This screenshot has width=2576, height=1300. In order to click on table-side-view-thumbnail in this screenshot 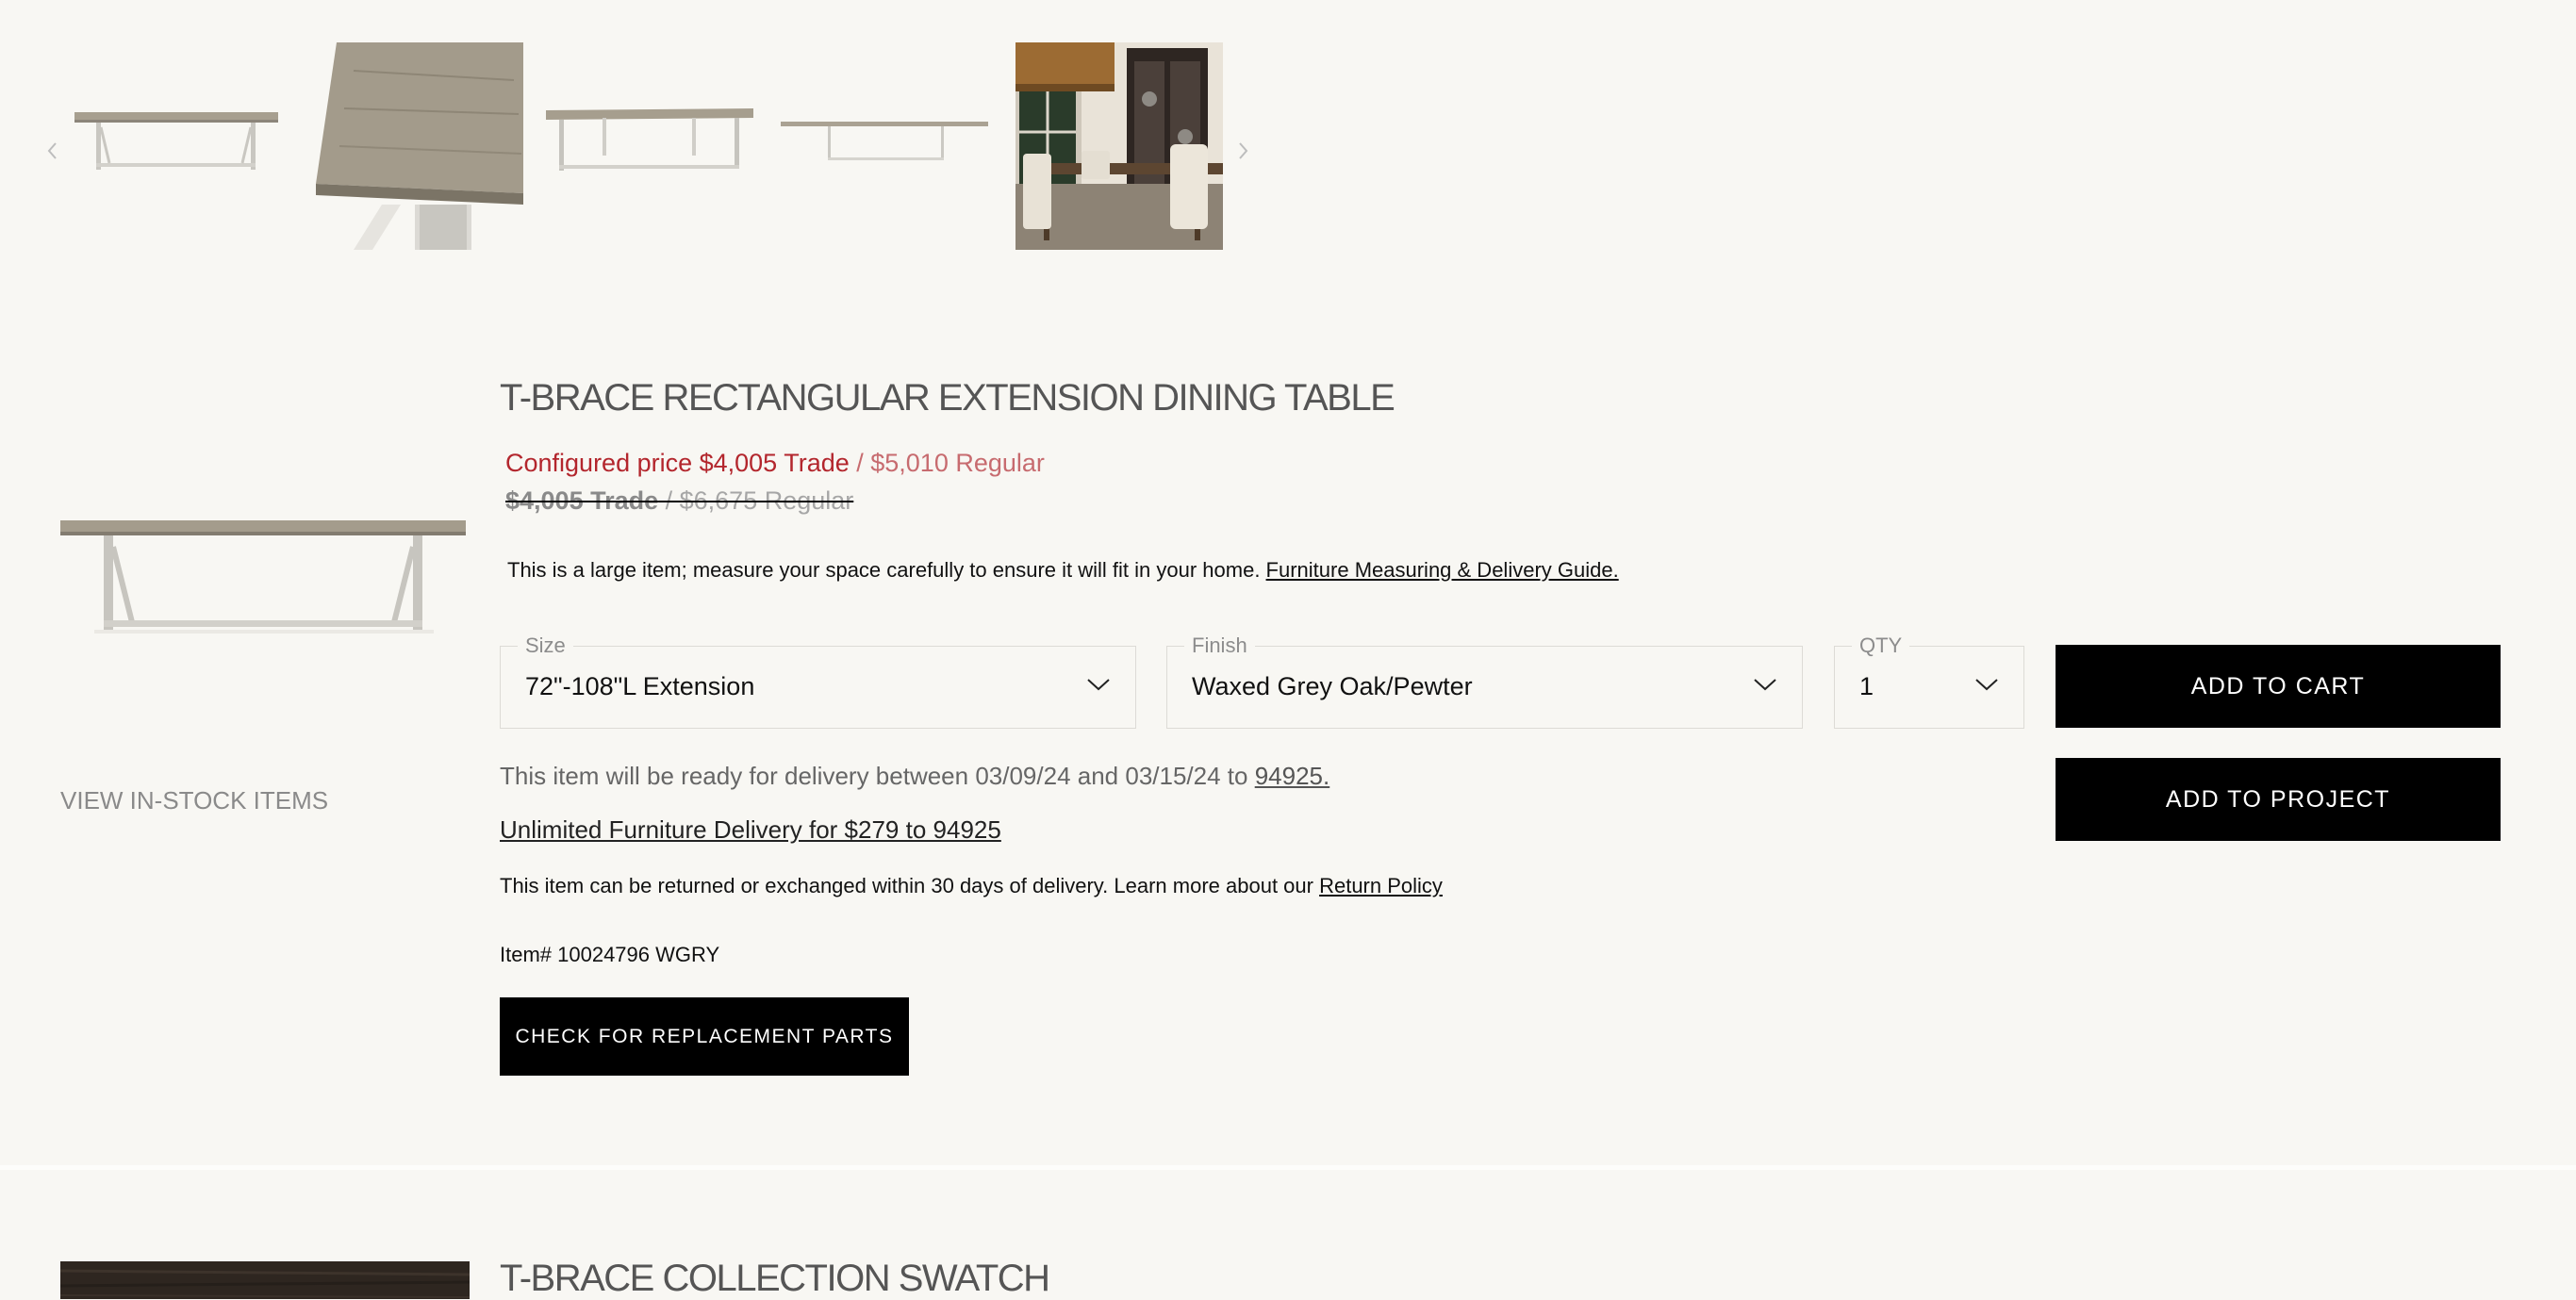, I will do `click(175, 146)`.